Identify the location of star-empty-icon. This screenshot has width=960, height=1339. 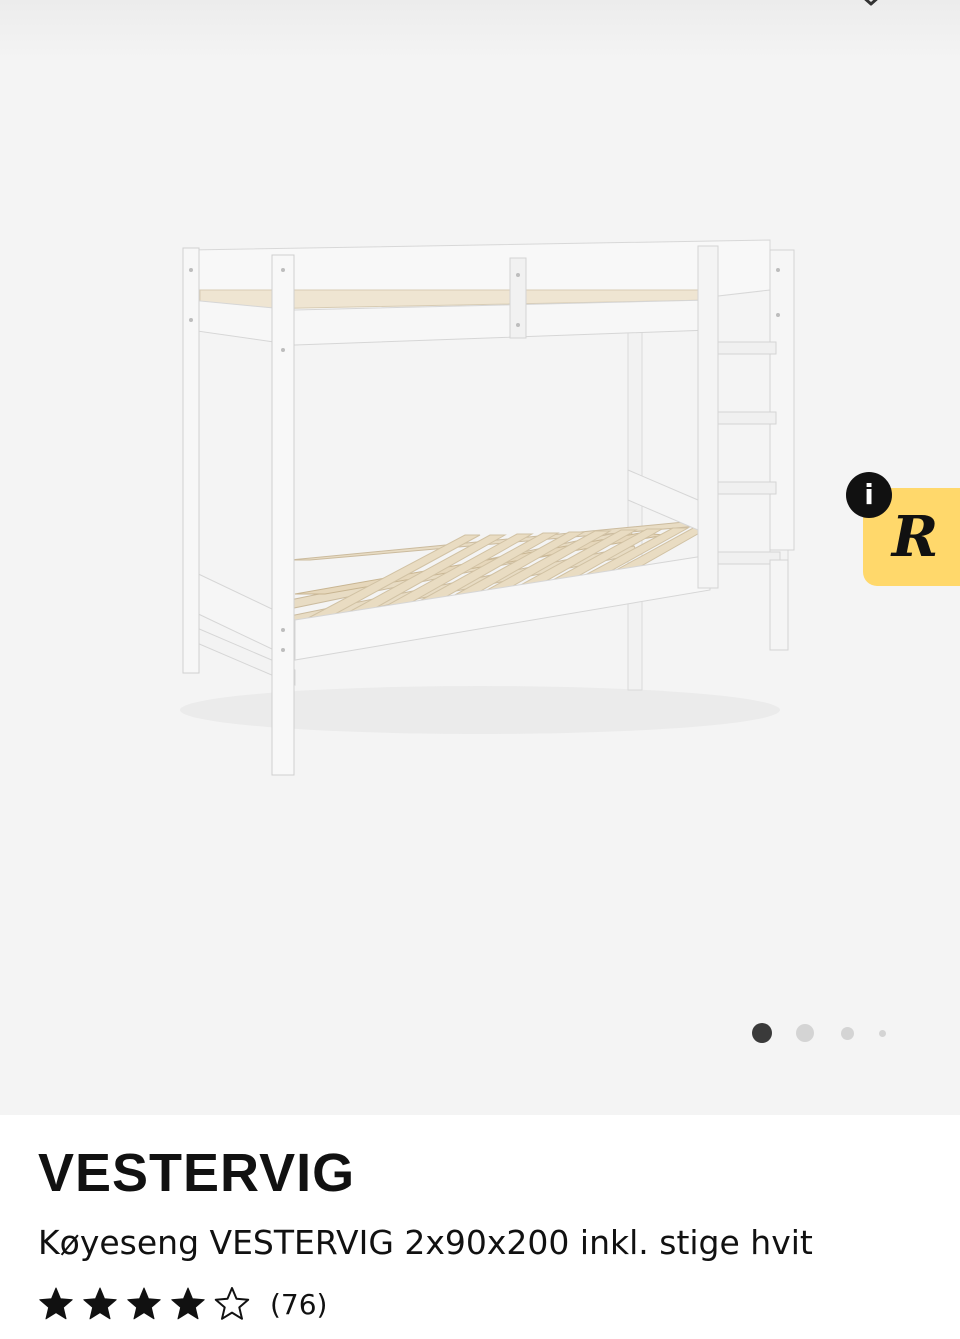
(232, 1303).